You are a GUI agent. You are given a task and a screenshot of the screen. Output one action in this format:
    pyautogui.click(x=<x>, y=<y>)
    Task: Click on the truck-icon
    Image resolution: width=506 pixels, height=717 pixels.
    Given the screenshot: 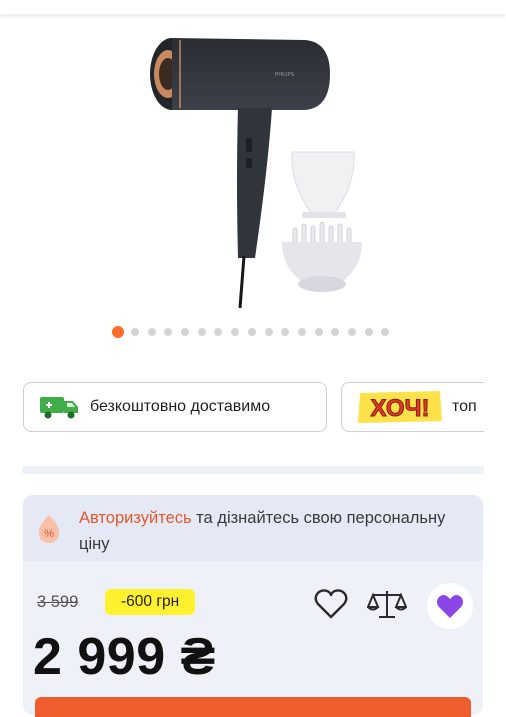 What is the action you would take?
    pyautogui.click(x=59, y=407)
    